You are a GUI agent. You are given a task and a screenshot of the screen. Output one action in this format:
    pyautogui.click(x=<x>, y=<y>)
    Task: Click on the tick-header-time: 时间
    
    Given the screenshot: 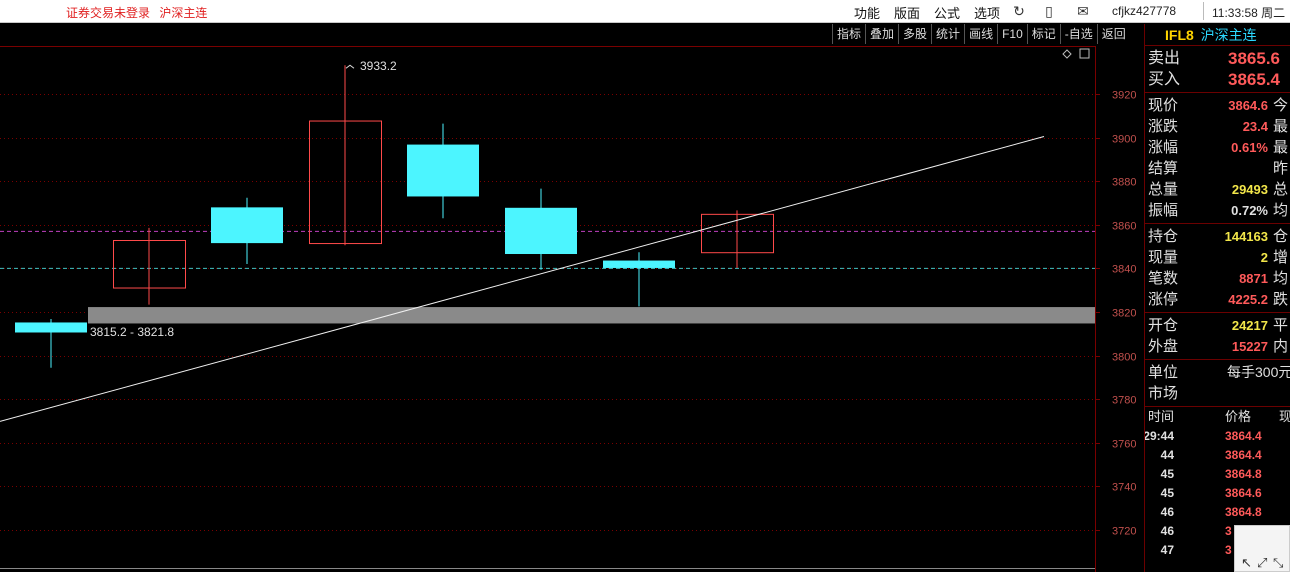 What is the action you would take?
    pyautogui.click(x=1161, y=416)
    